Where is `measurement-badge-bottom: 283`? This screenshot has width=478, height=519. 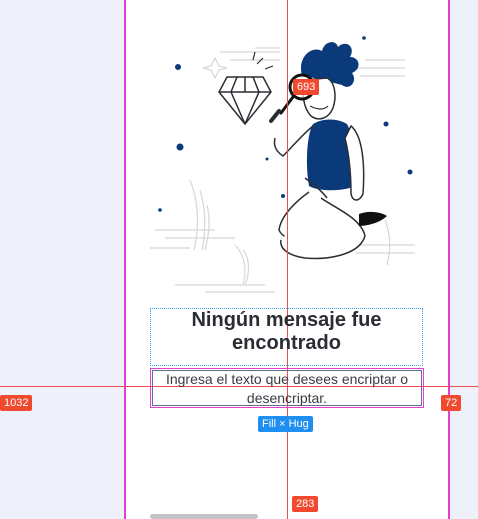
measurement-badge-bottom: 283 is located at coordinates (305, 504).